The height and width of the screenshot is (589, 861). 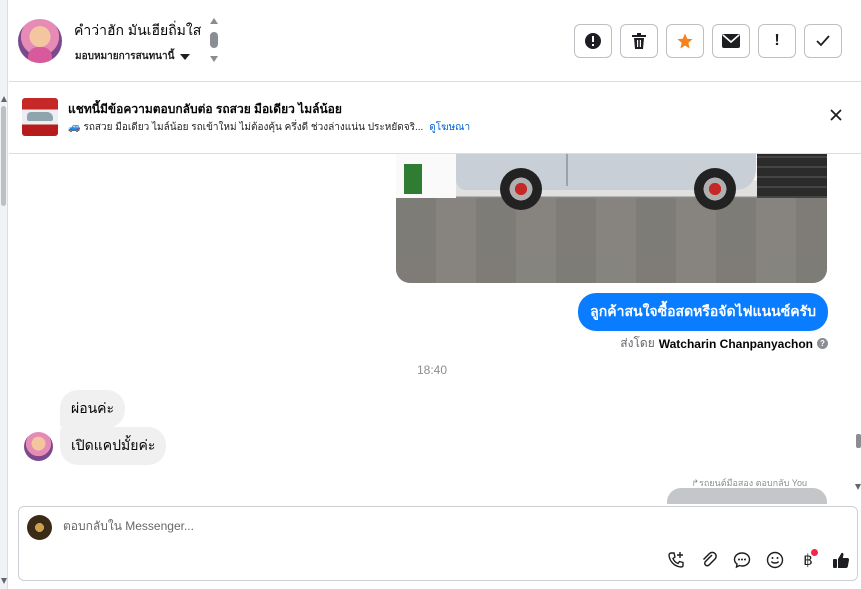 I want to click on delete-button, so click(x=639, y=41).